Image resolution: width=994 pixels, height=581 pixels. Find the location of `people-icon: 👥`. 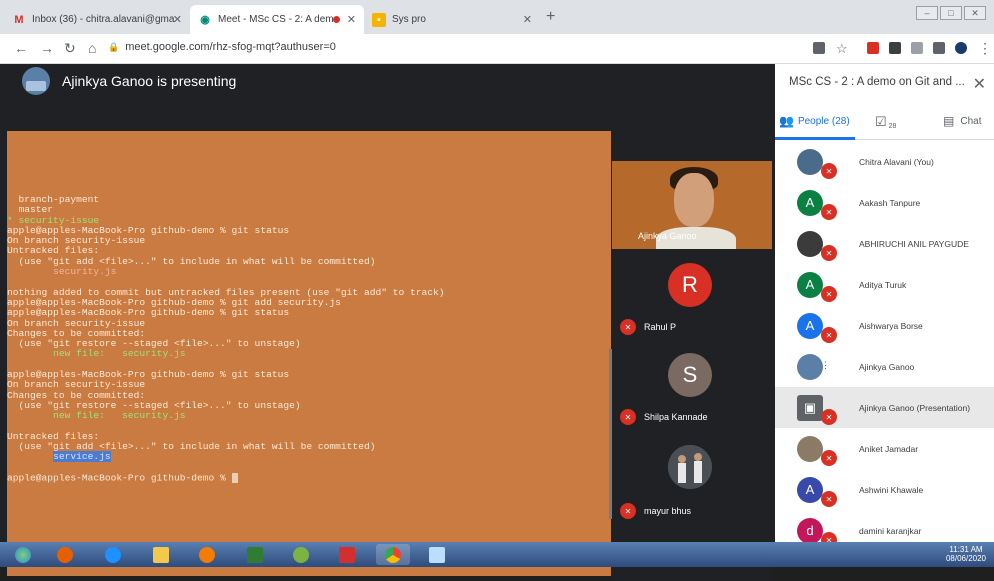

people-icon: 👥 is located at coordinates (786, 121).